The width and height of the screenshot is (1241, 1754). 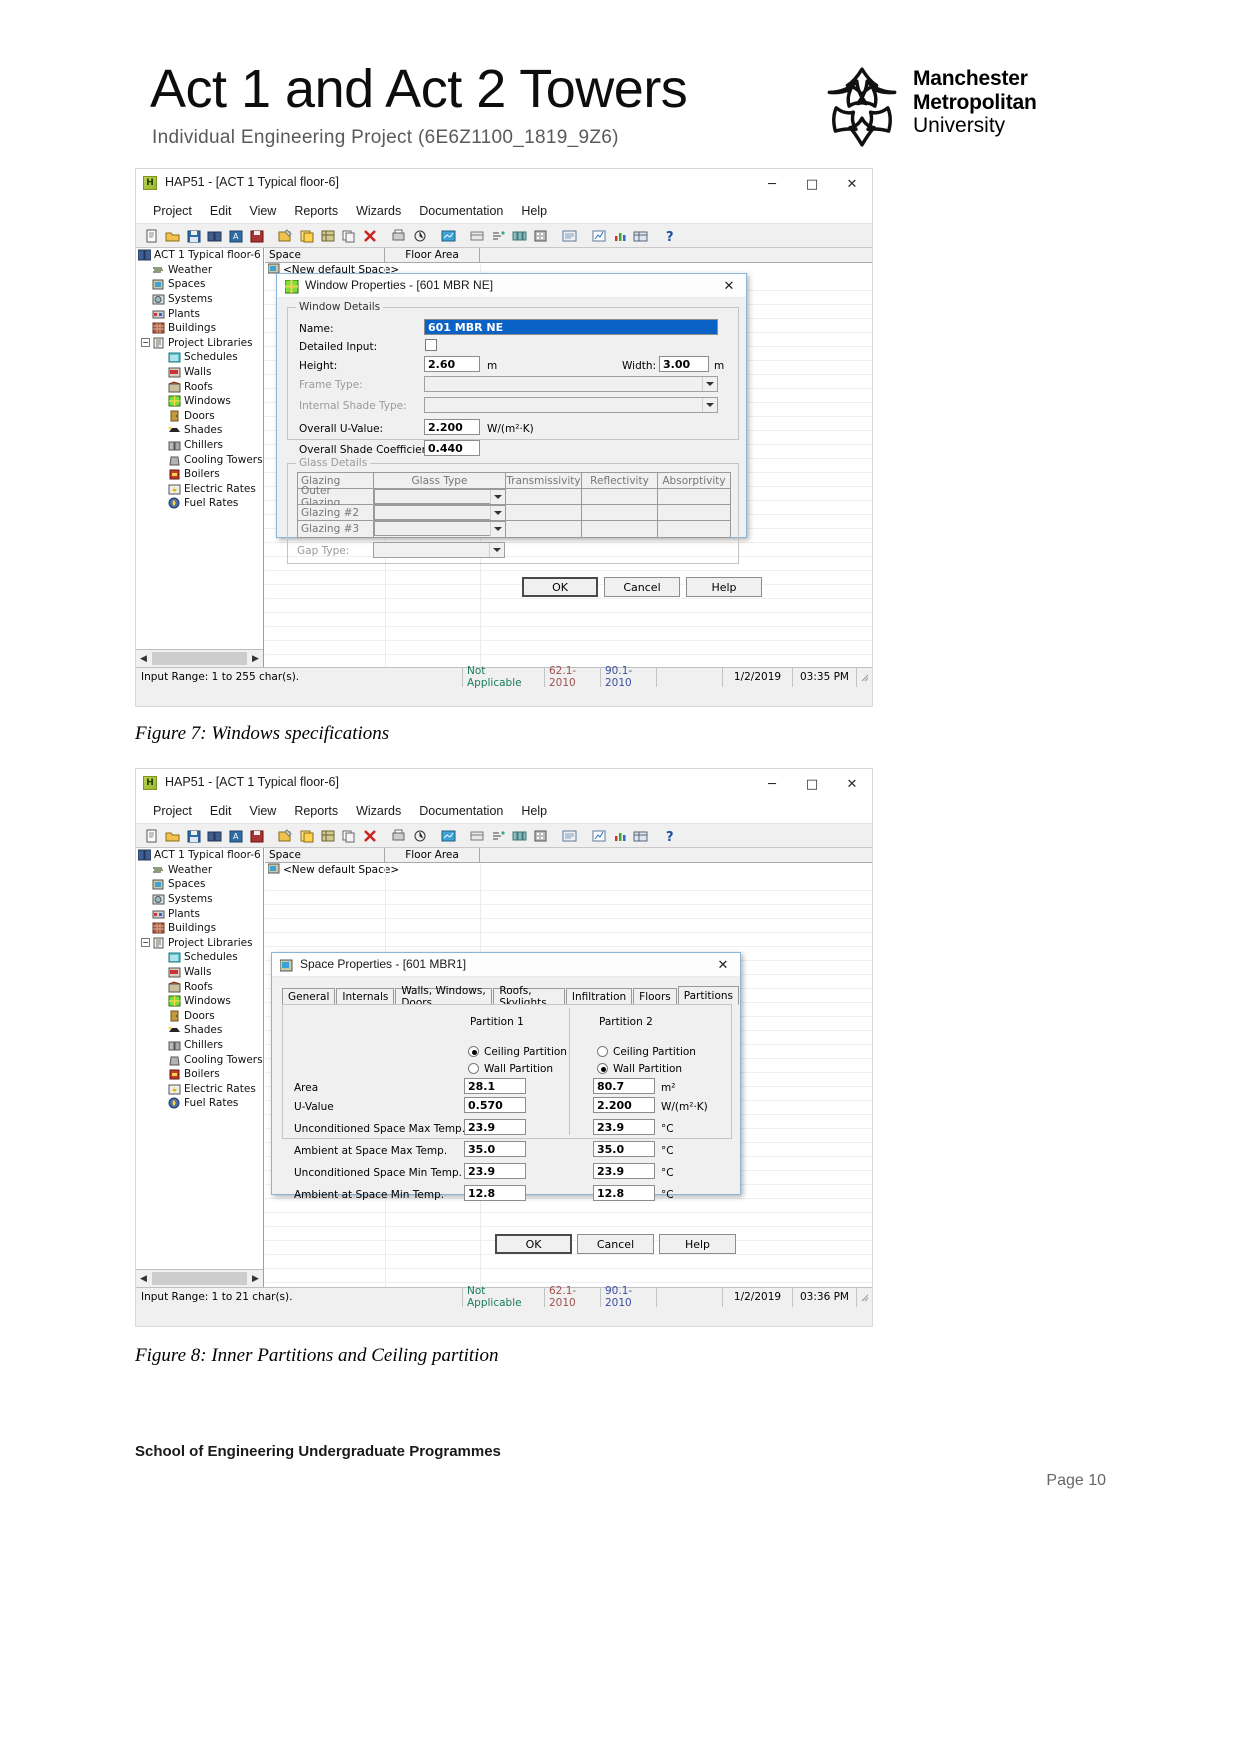 I want to click on print-icon, so click(x=419, y=235).